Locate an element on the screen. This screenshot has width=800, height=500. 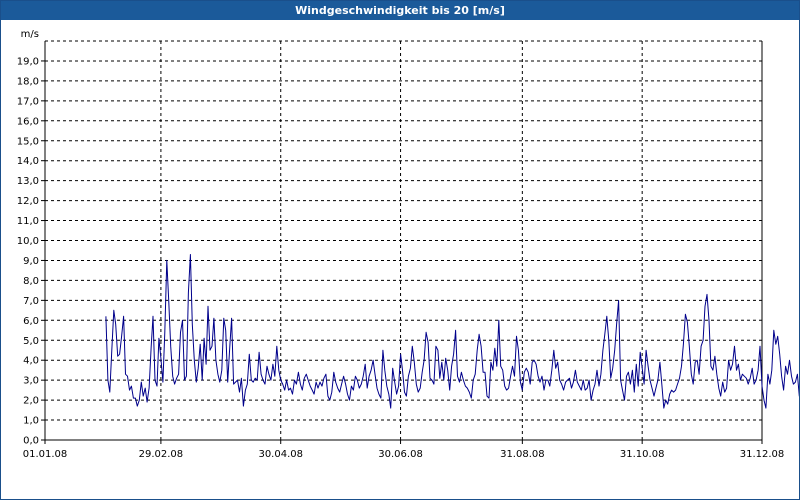
y-tick-label: 13,0 is located at coordinates (28, 181).